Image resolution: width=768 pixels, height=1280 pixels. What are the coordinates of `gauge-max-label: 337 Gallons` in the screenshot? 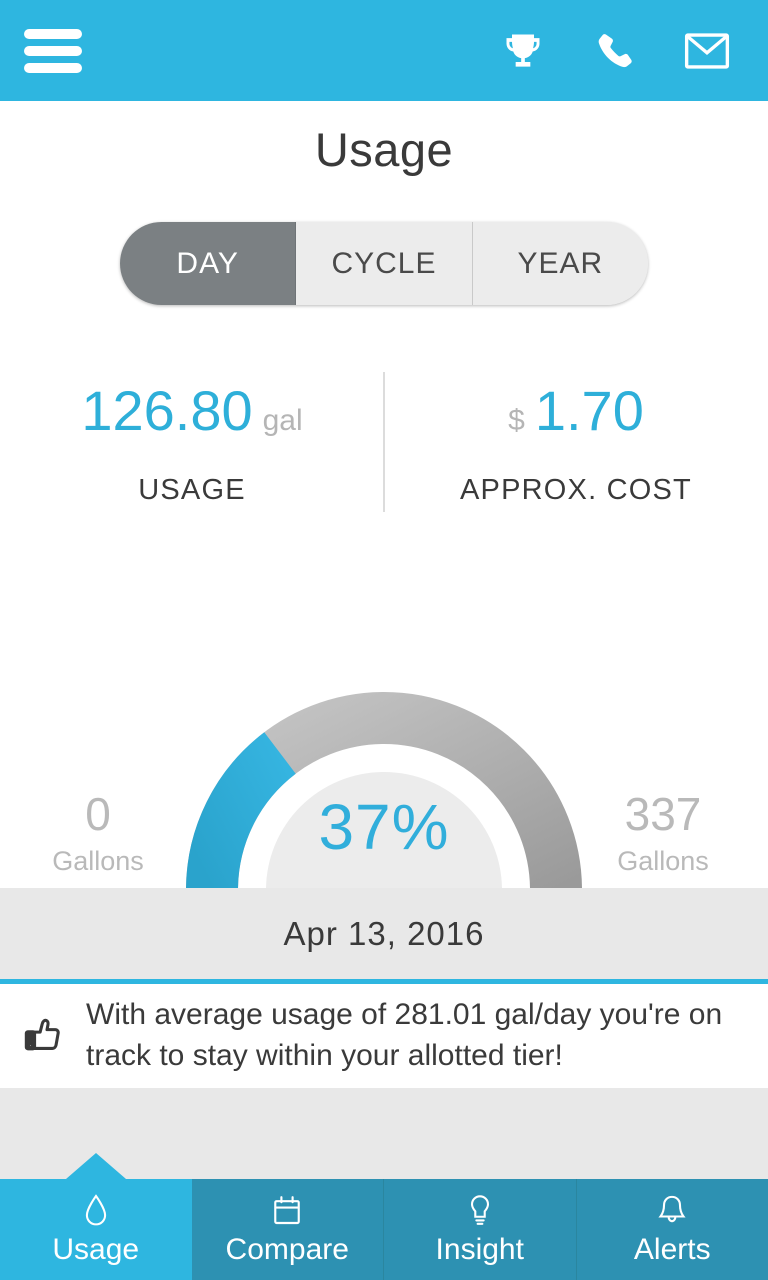 It's located at (663, 832).